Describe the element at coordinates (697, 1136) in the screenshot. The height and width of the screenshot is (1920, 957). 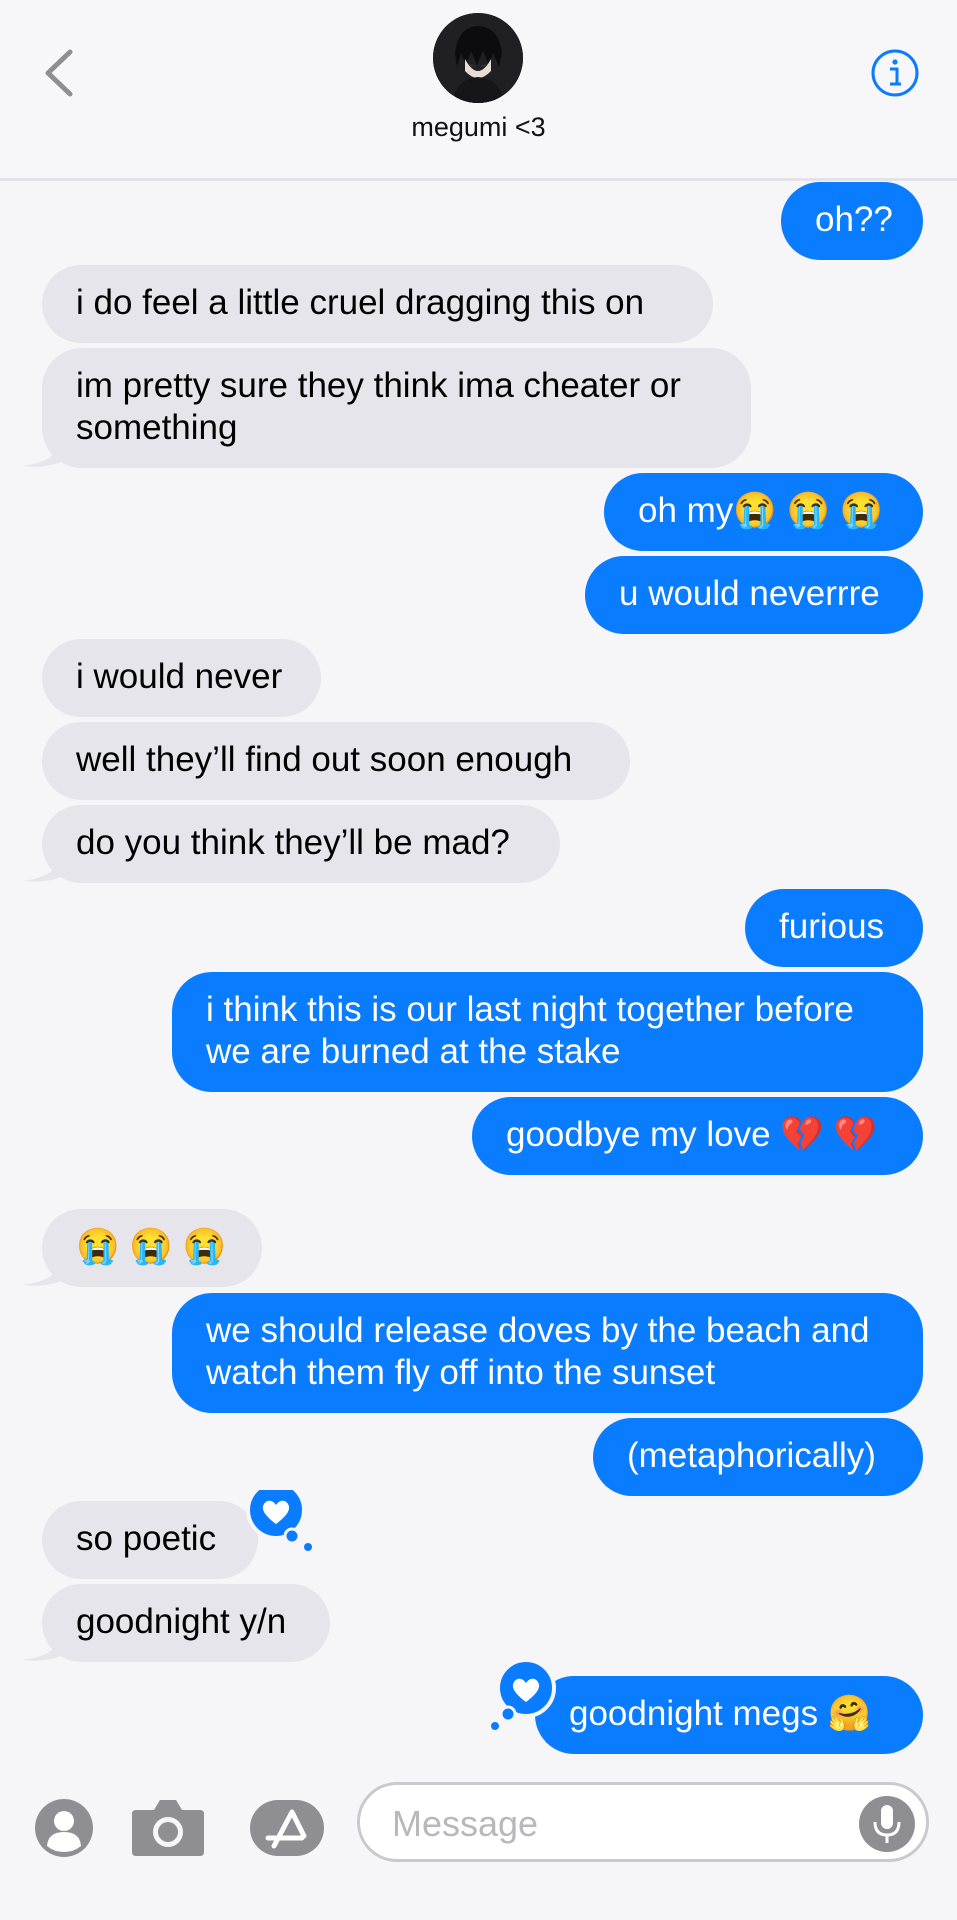
I see `message-bubble-outgoing: goodbye my love 💔 💔` at that location.